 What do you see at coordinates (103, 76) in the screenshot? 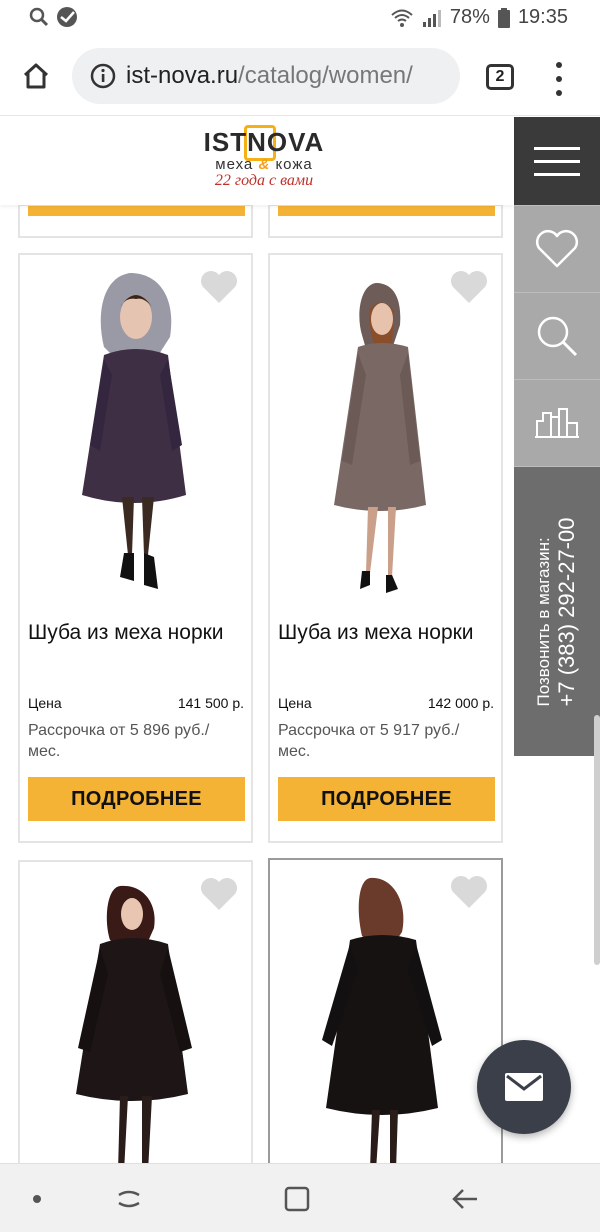
I see `info-icon` at bounding box center [103, 76].